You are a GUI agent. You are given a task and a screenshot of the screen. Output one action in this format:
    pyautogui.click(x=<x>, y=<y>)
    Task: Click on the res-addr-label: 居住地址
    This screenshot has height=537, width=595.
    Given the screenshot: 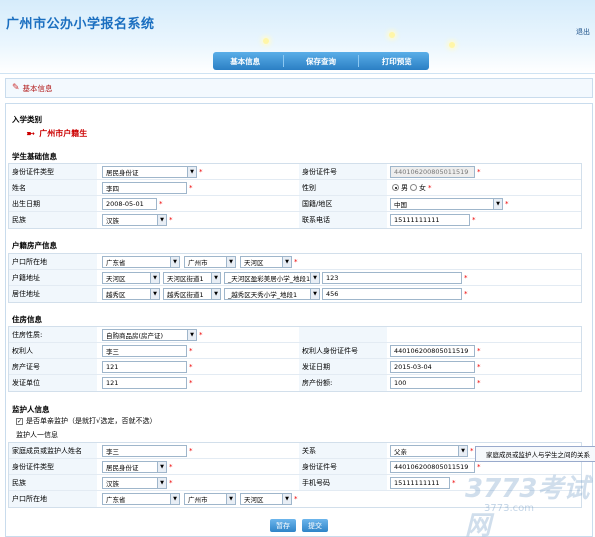 What is the action you would take?
    pyautogui.click(x=53, y=294)
    